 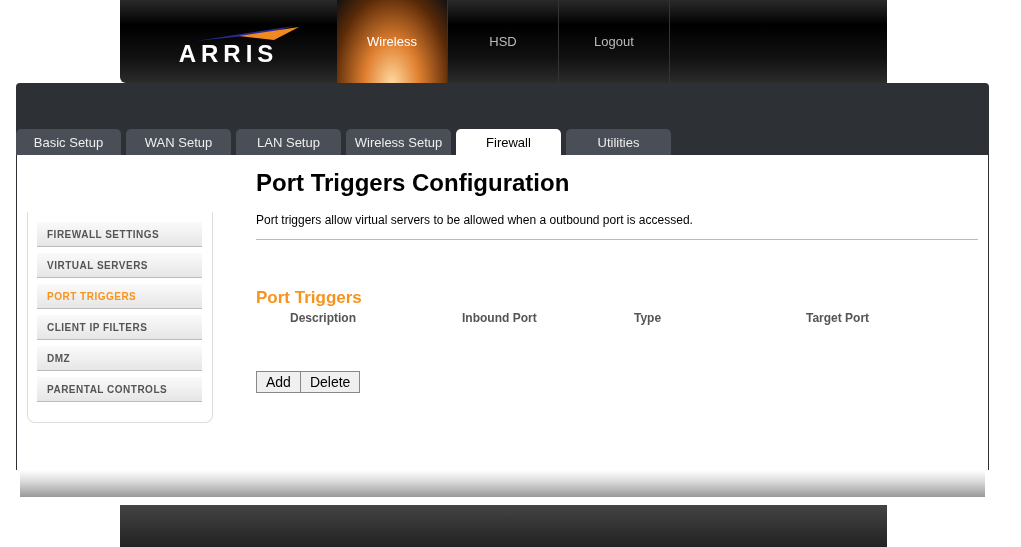 I want to click on column-header: Type, so click(x=648, y=318).